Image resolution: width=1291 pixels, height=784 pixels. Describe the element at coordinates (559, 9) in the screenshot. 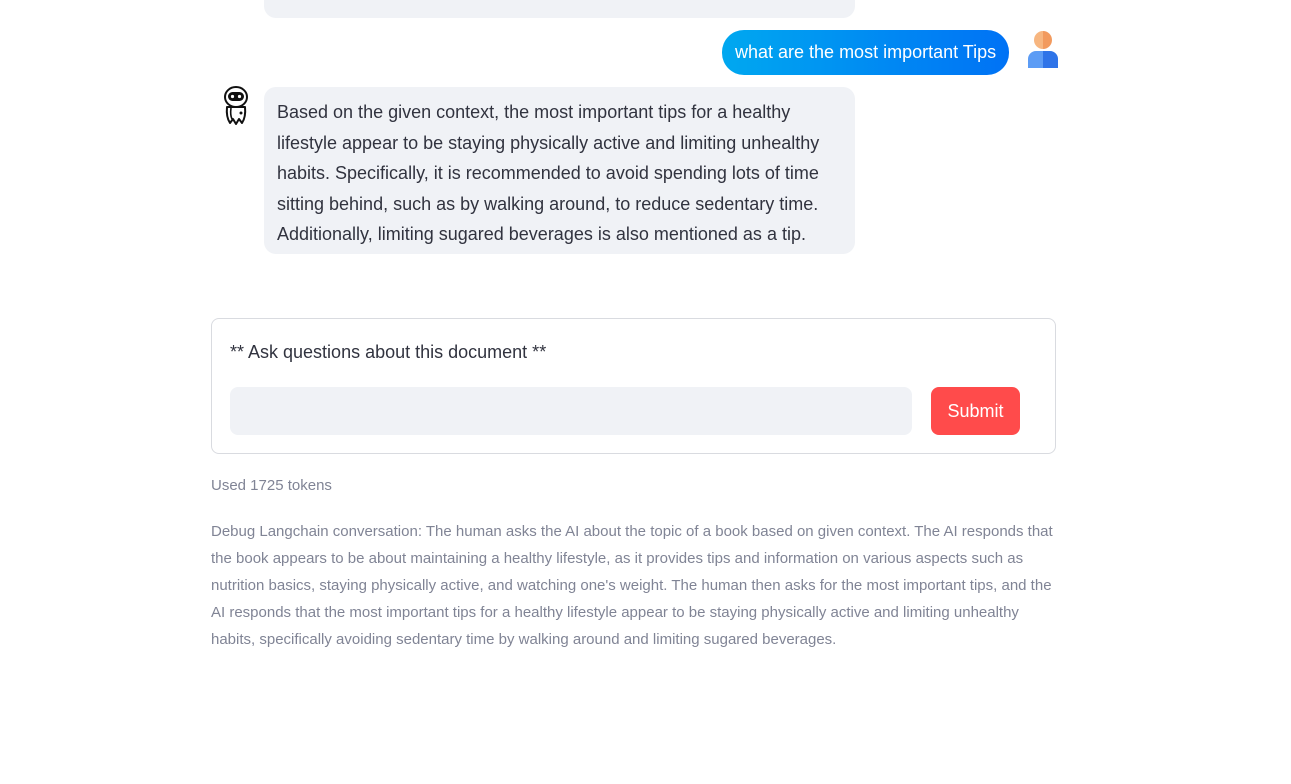

I see `previous-message-bubble` at that location.